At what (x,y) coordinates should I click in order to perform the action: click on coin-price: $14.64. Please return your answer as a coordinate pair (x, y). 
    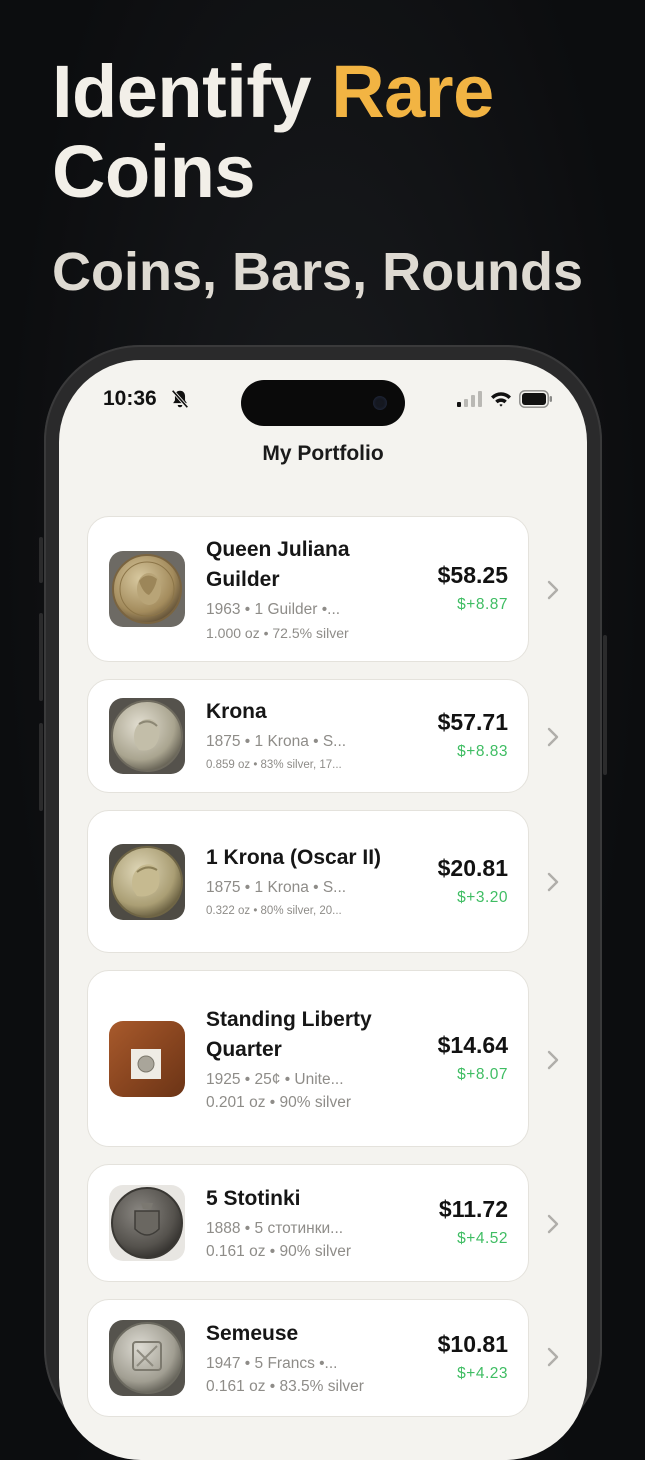
    Looking at the image, I should click on (472, 1044).